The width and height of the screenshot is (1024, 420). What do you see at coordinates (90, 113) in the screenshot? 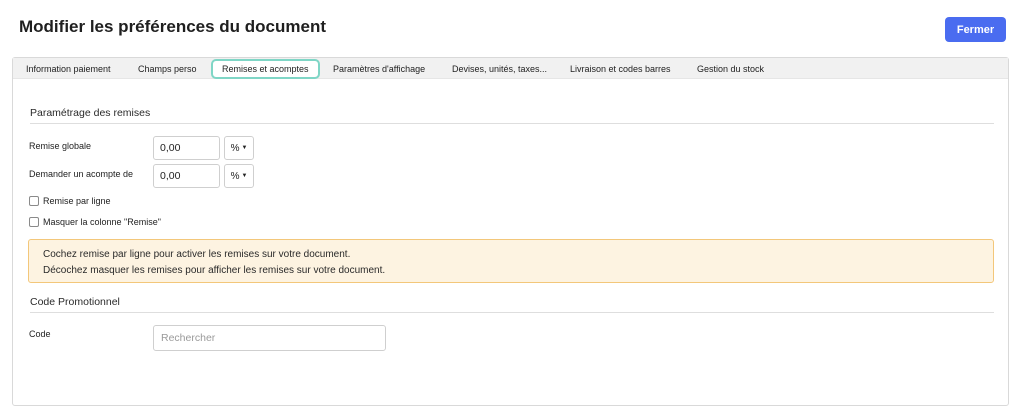
I see `discounts-section-title: Paramétrage des remises` at bounding box center [90, 113].